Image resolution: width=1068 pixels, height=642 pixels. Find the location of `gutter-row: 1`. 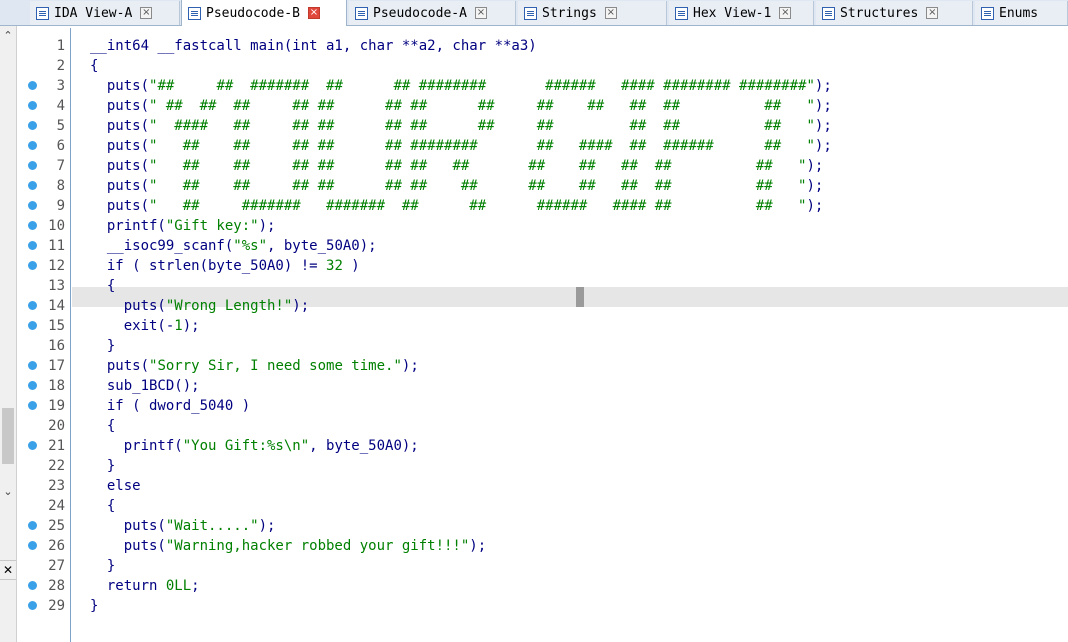

gutter-row: 1 is located at coordinates (44, 46).